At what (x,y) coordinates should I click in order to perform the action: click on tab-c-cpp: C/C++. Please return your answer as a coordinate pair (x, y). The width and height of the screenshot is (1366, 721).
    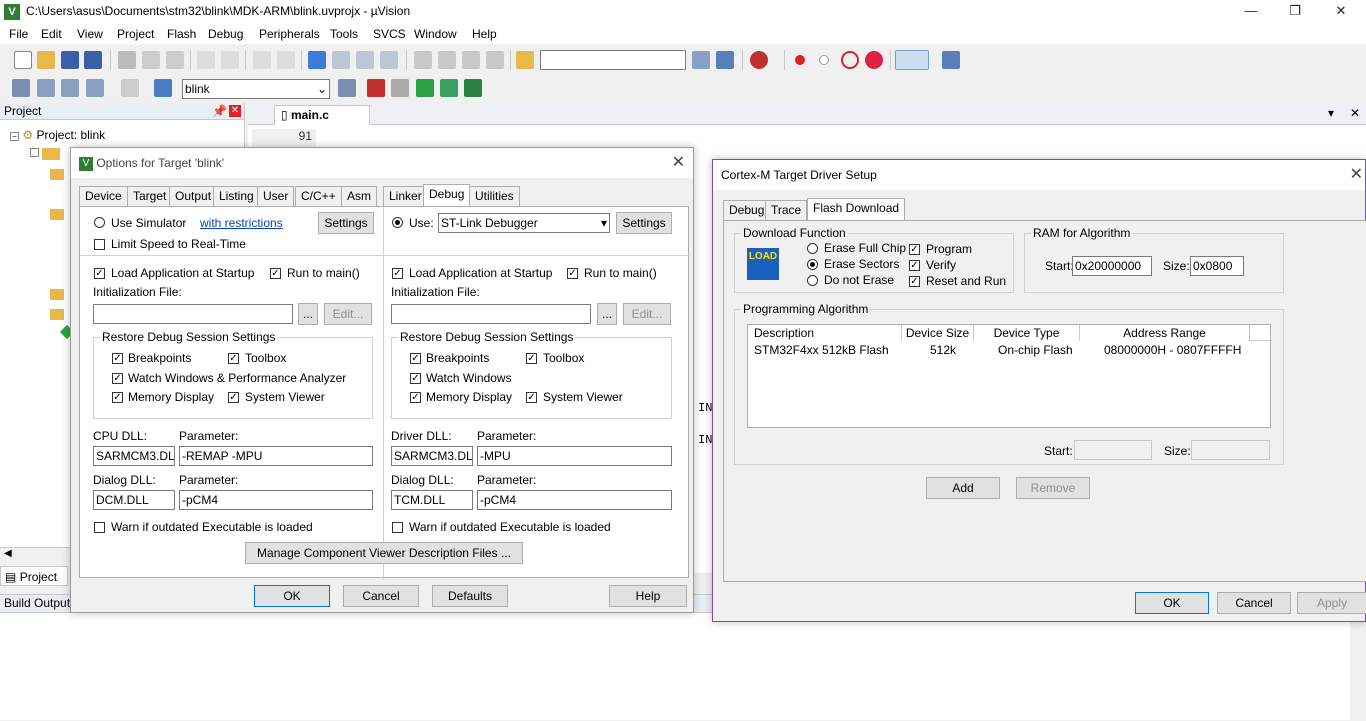
    Looking at the image, I should click on (318, 196).